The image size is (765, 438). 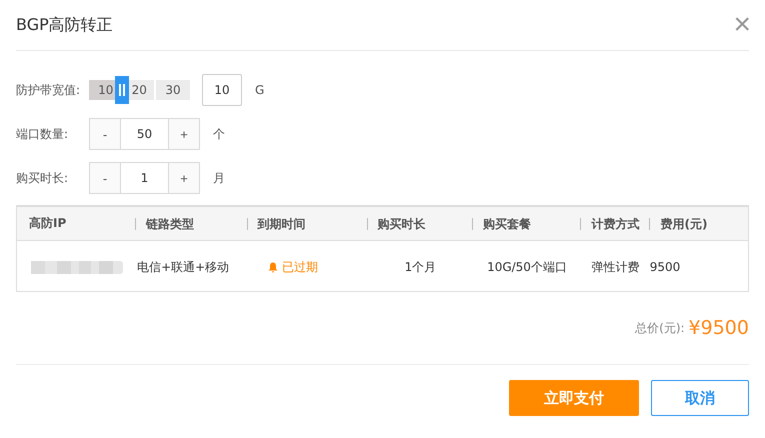 I want to click on table-cell: 10G/50个端口, so click(x=527, y=267).